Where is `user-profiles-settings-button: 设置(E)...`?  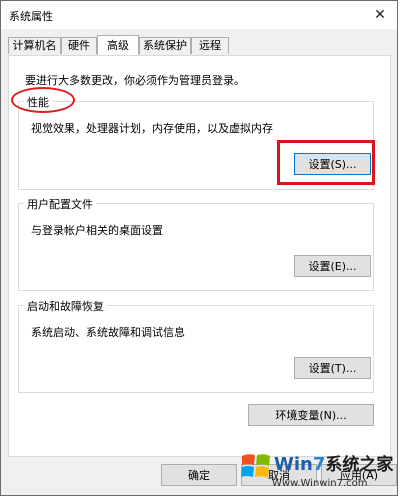 user-profiles-settings-button: 设置(E)... is located at coordinates (332, 266).